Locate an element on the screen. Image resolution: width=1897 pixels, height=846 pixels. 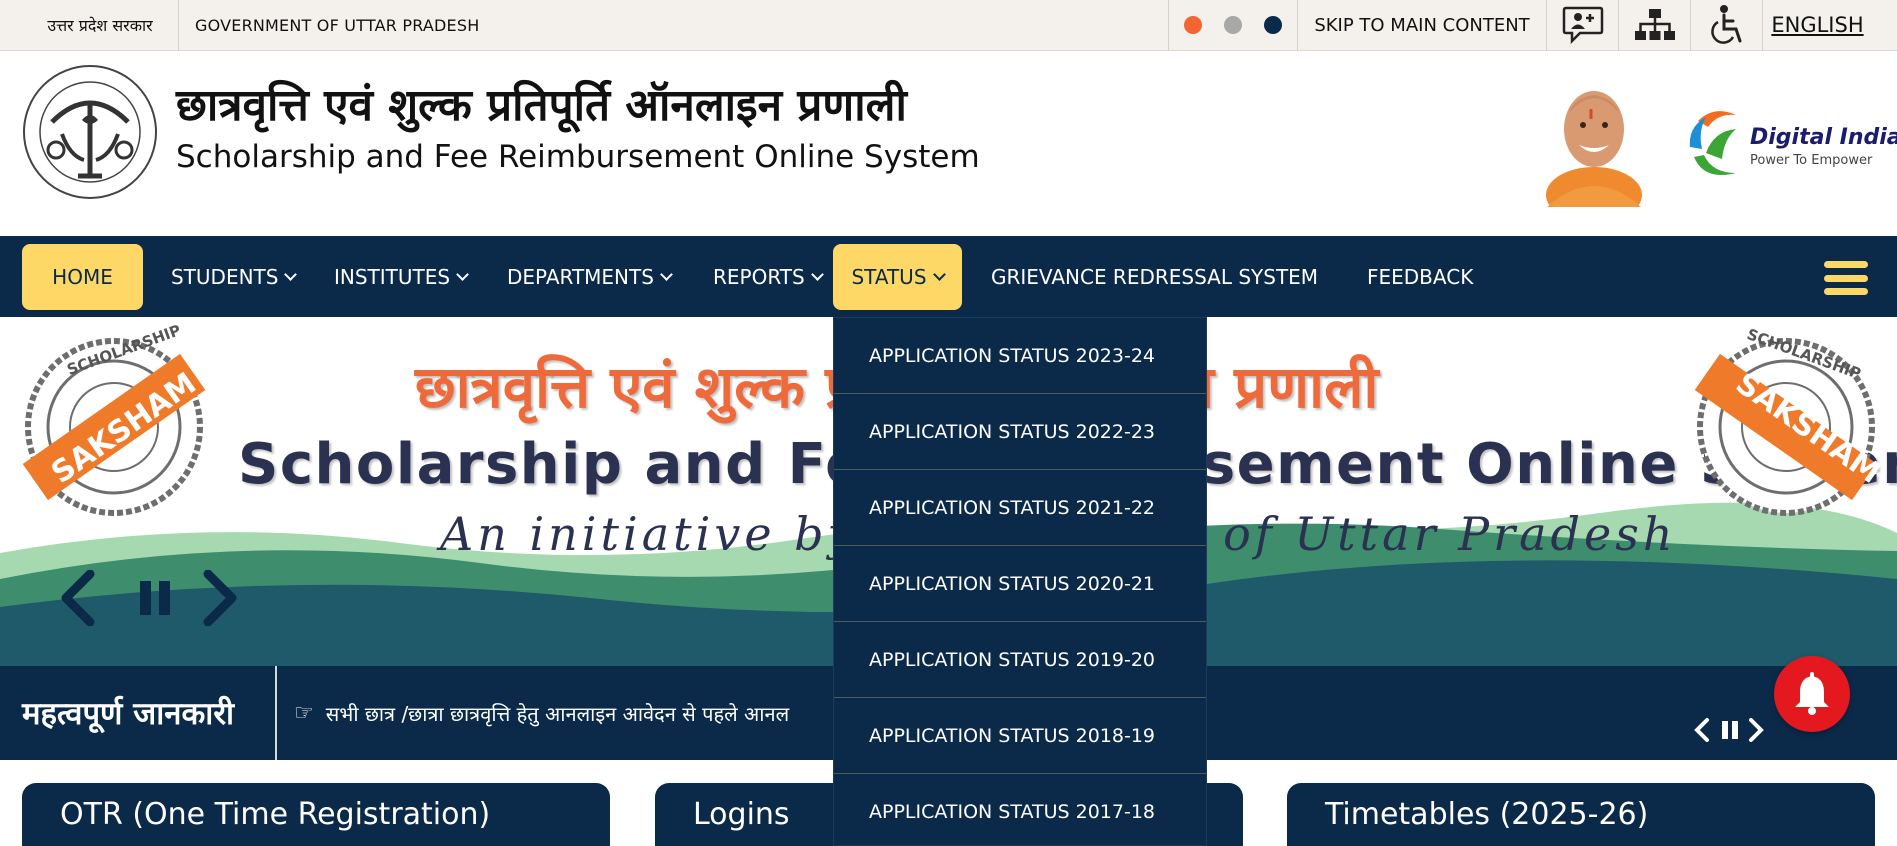
nav-grievance-label: GRIEVANCE REDRESSAL SYSTEM is located at coordinates (1155, 277).